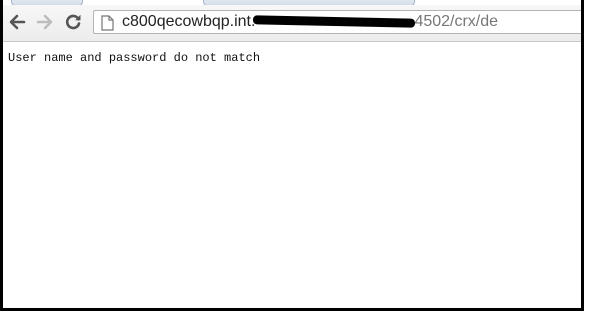 This screenshot has width=592, height=311. I want to click on forward-button, so click(45, 22).